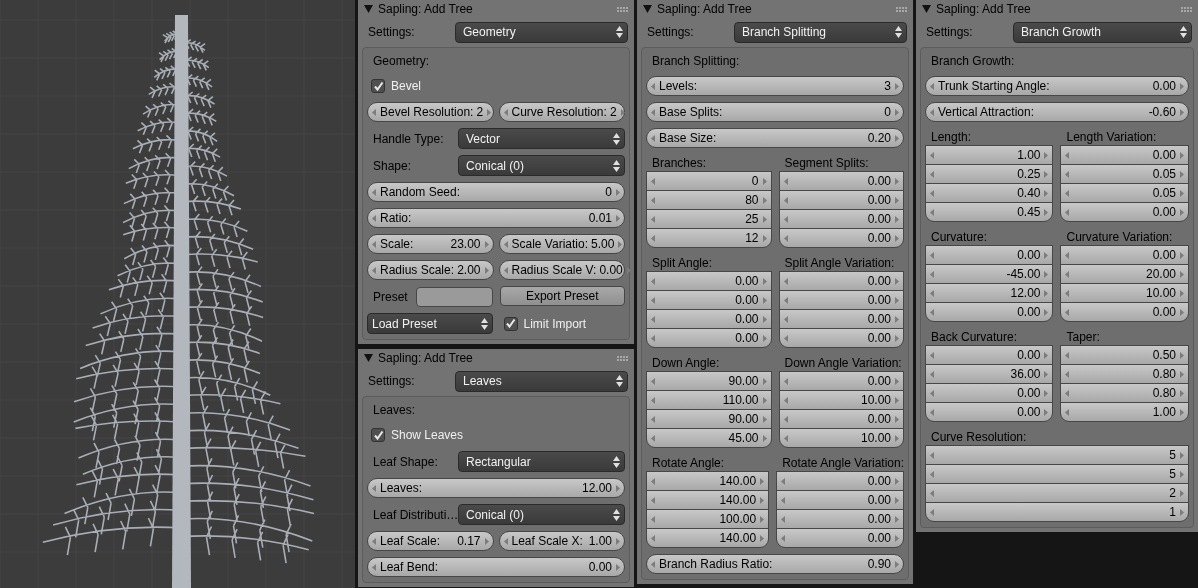 The height and width of the screenshot is (588, 1198). Describe the element at coordinates (1124, 174) in the screenshot. I see `number-field: 0.05` at that location.